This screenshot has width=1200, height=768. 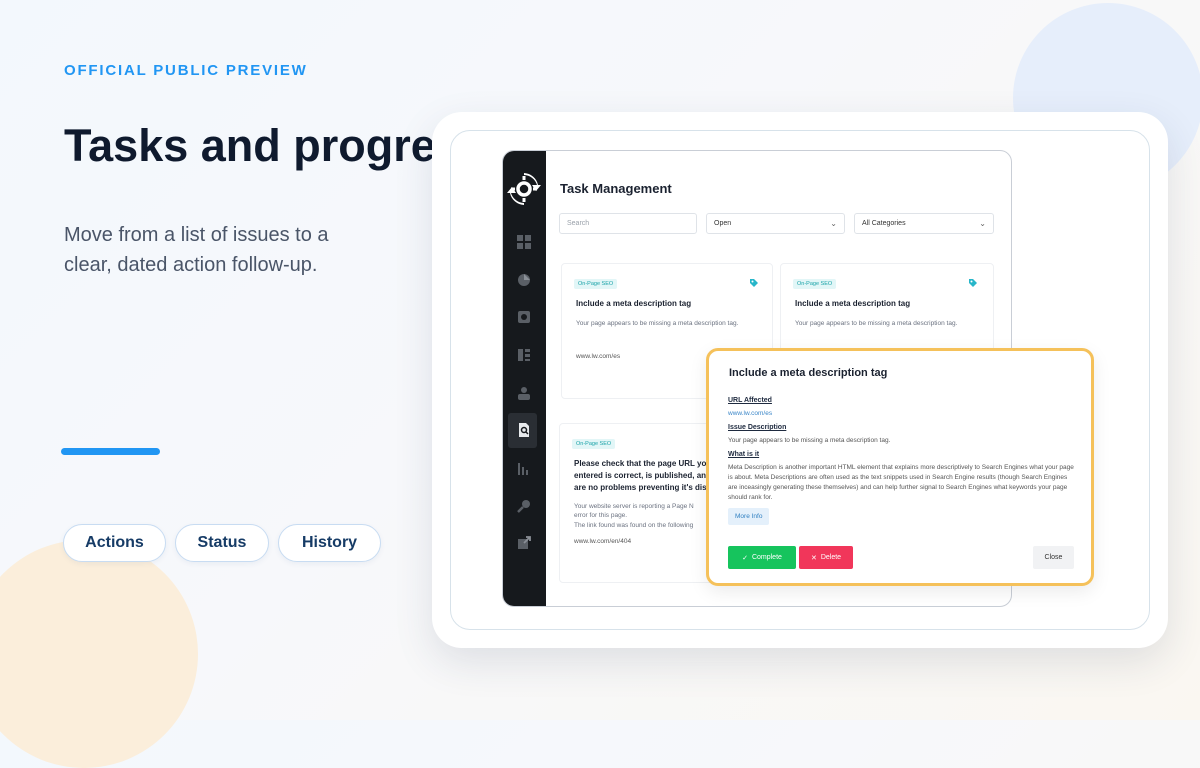 What do you see at coordinates (745, 558) in the screenshot?
I see `check-icon: ✓` at bounding box center [745, 558].